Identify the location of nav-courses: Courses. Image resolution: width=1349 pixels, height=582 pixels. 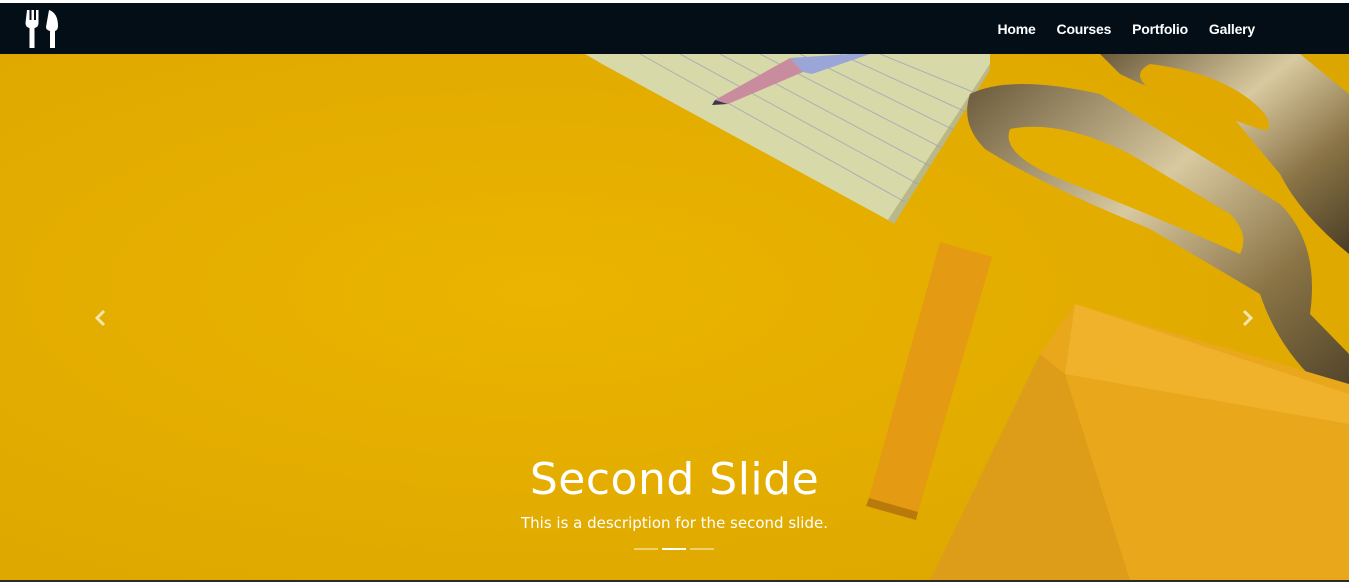
(1084, 29).